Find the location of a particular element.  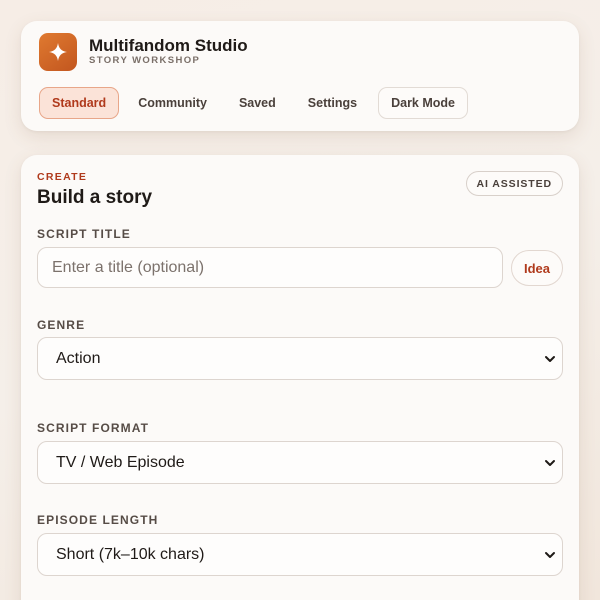

app-logo is located at coordinates (58, 52).